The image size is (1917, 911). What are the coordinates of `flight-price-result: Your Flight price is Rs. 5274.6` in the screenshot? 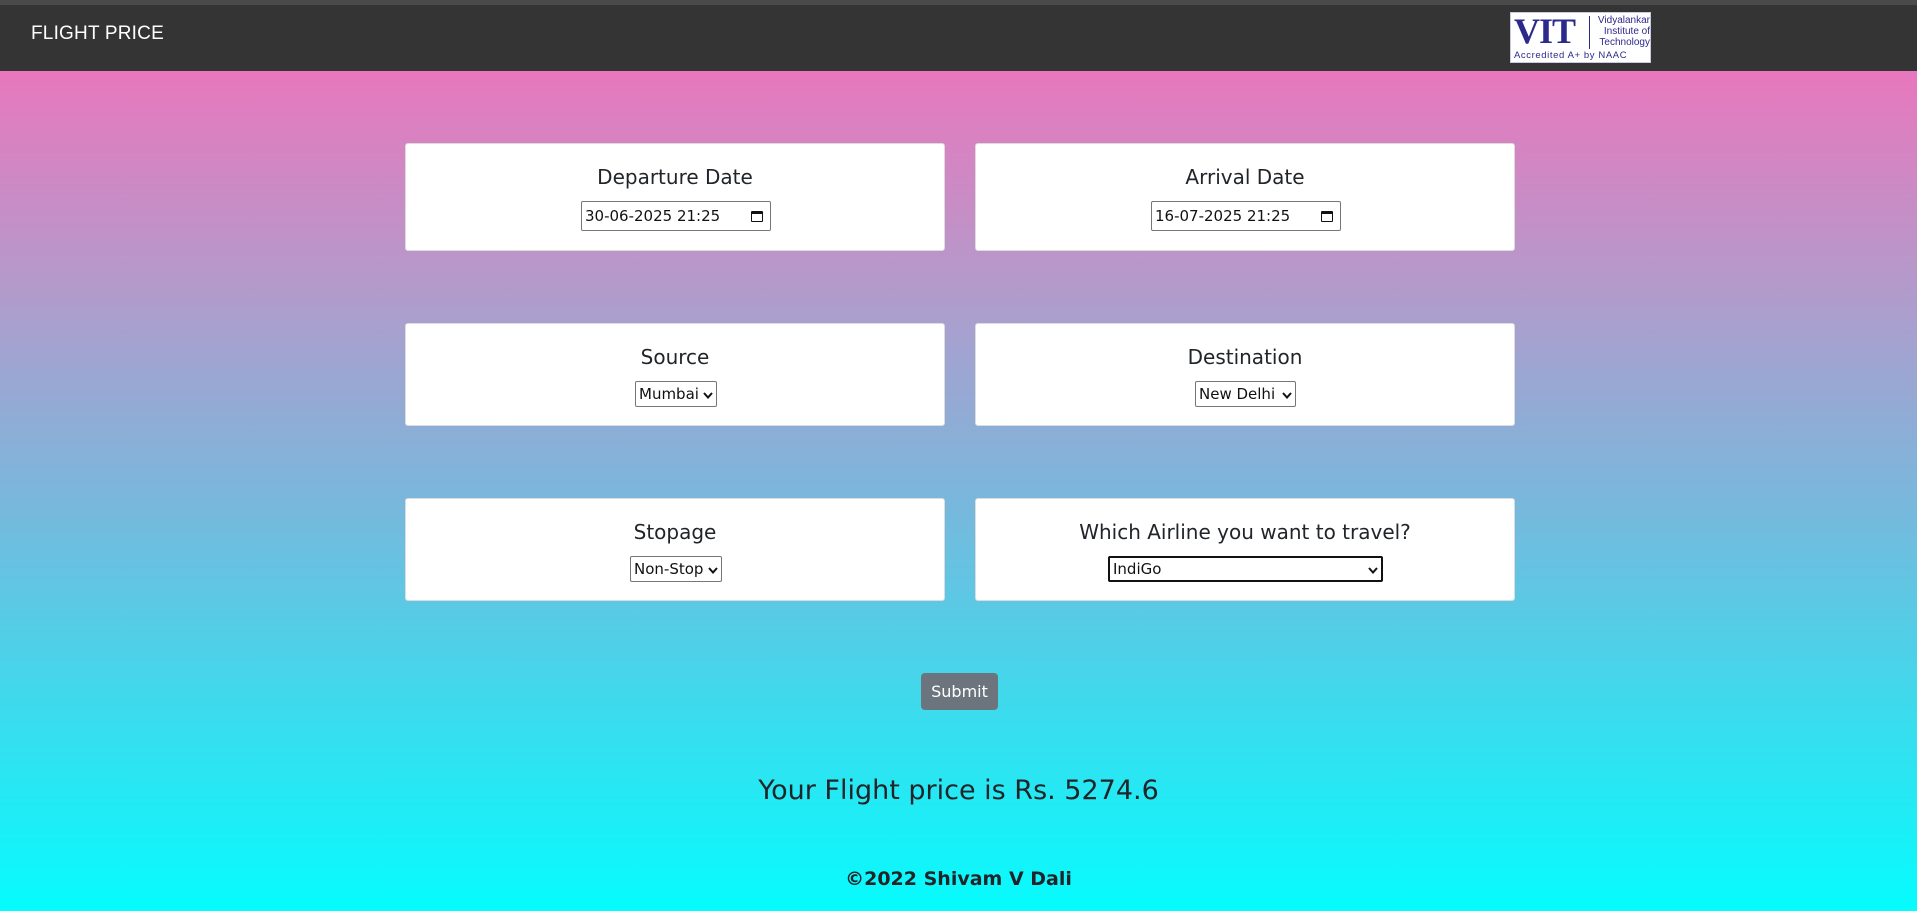 It's located at (958, 790).